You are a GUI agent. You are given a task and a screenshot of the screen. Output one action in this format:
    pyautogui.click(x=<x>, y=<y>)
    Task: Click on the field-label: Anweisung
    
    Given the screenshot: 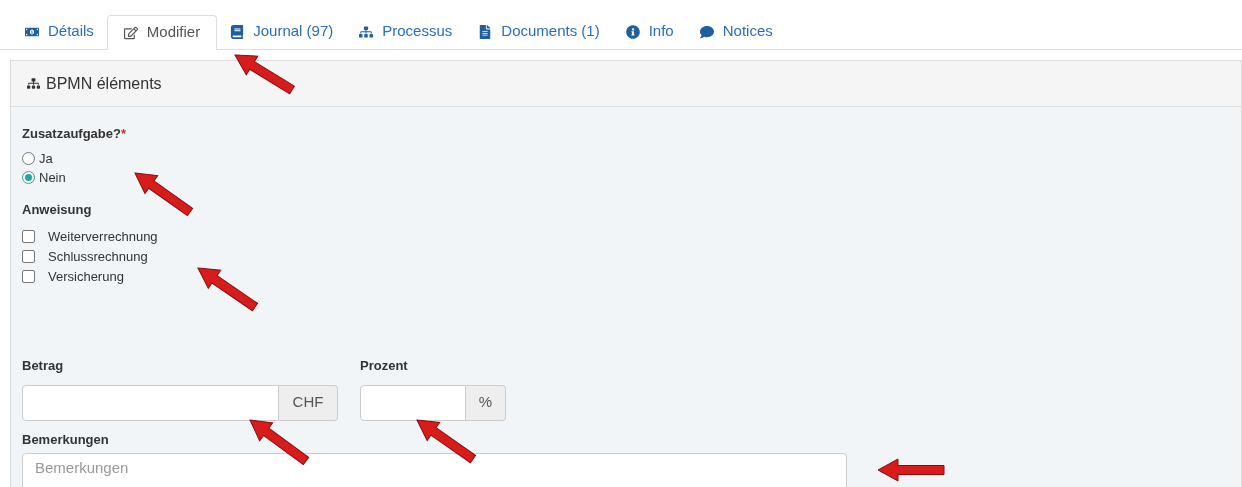 What is the action you would take?
    pyautogui.click(x=57, y=209)
    